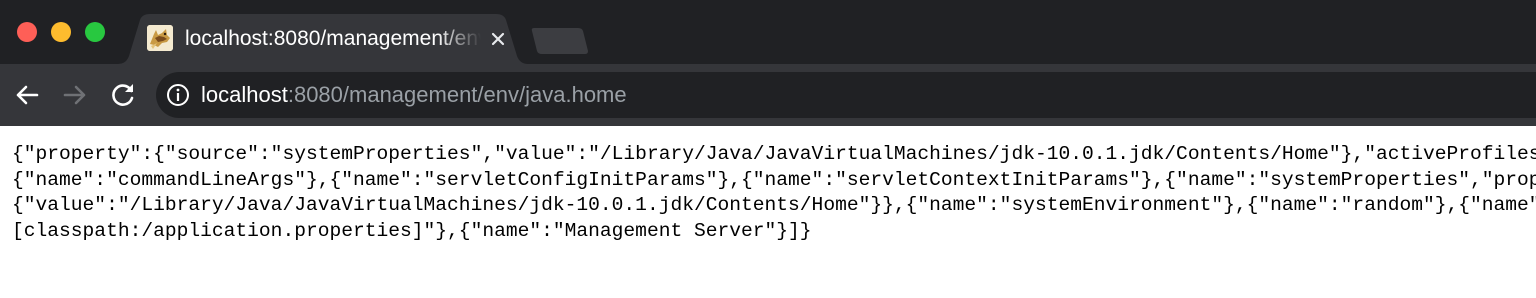 The height and width of the screenshot is (298, 1536). What do you see at coordinates (846, 95) in the screenshot?
I see `address-bar: localhost:8080/management/env/java.home` at bounding box center [846, 95].